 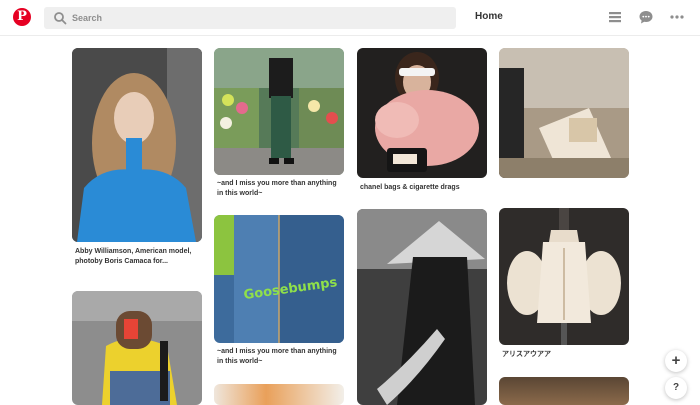 What do you see at coordinates (22, 17) in the screenshot?
I see `pinterest-logo: P` at bounding box center [22, 17].